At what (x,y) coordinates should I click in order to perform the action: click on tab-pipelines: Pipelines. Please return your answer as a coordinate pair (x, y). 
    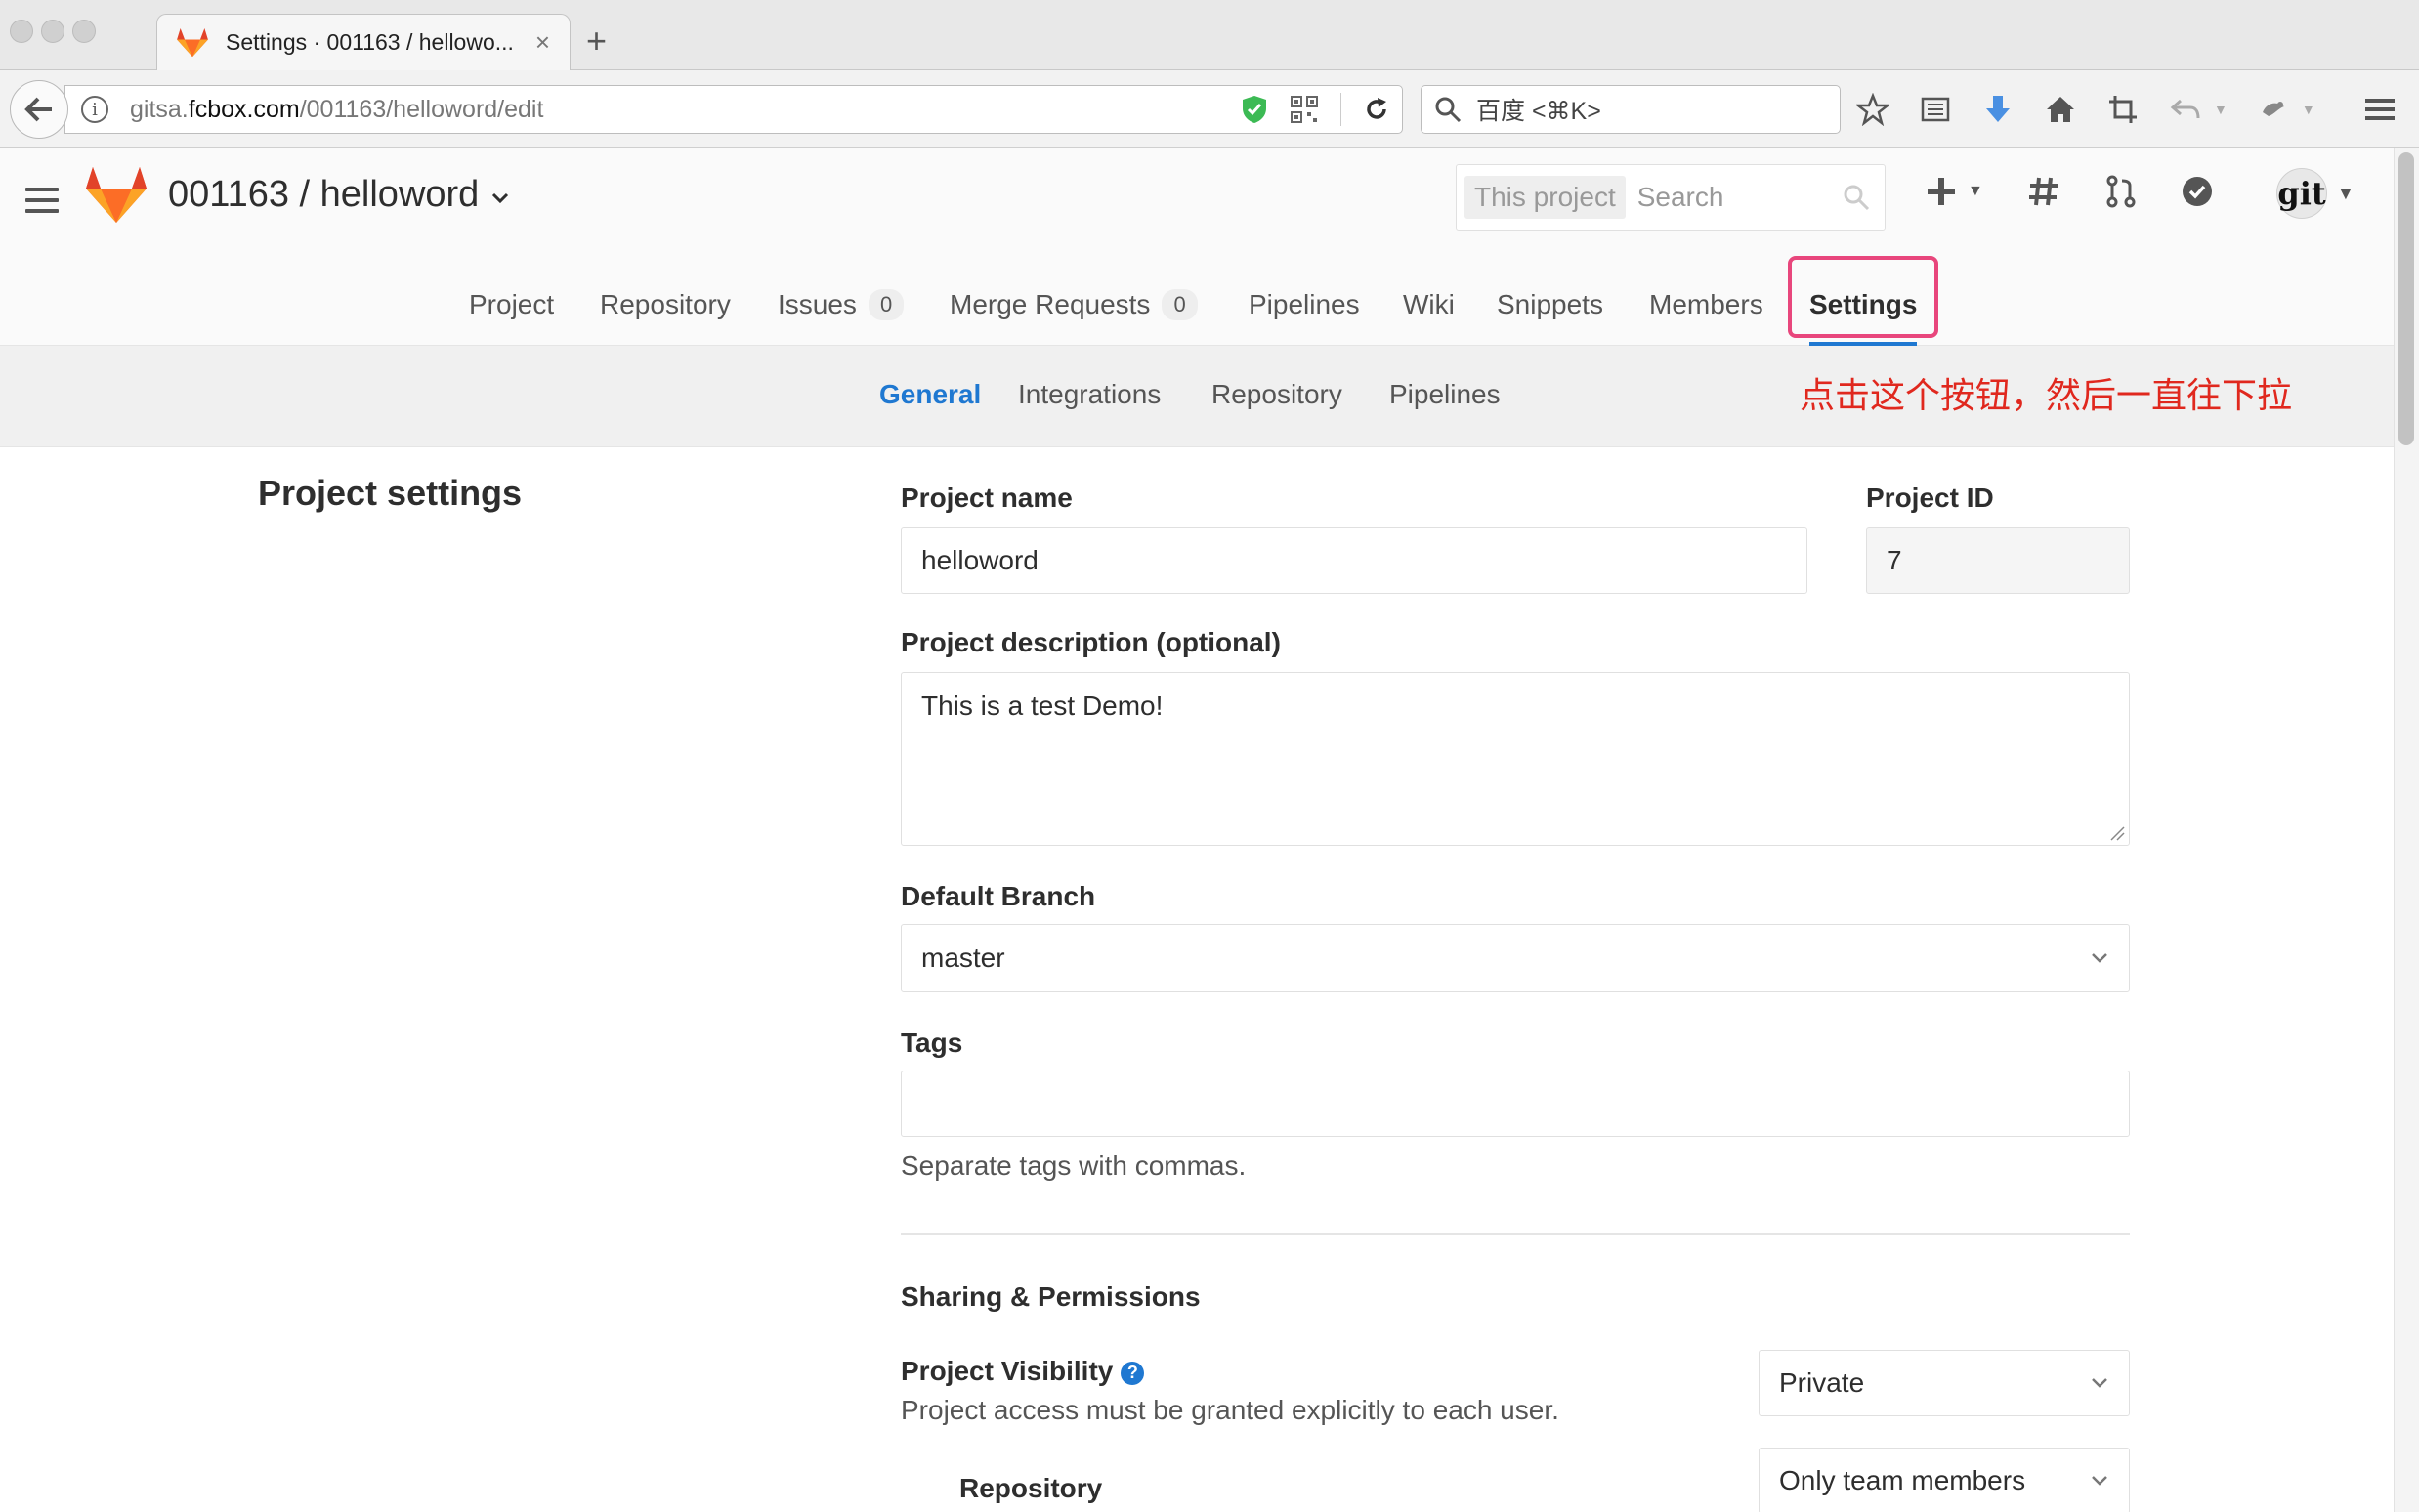
    Looking at the image, I should click on (1304, 305).